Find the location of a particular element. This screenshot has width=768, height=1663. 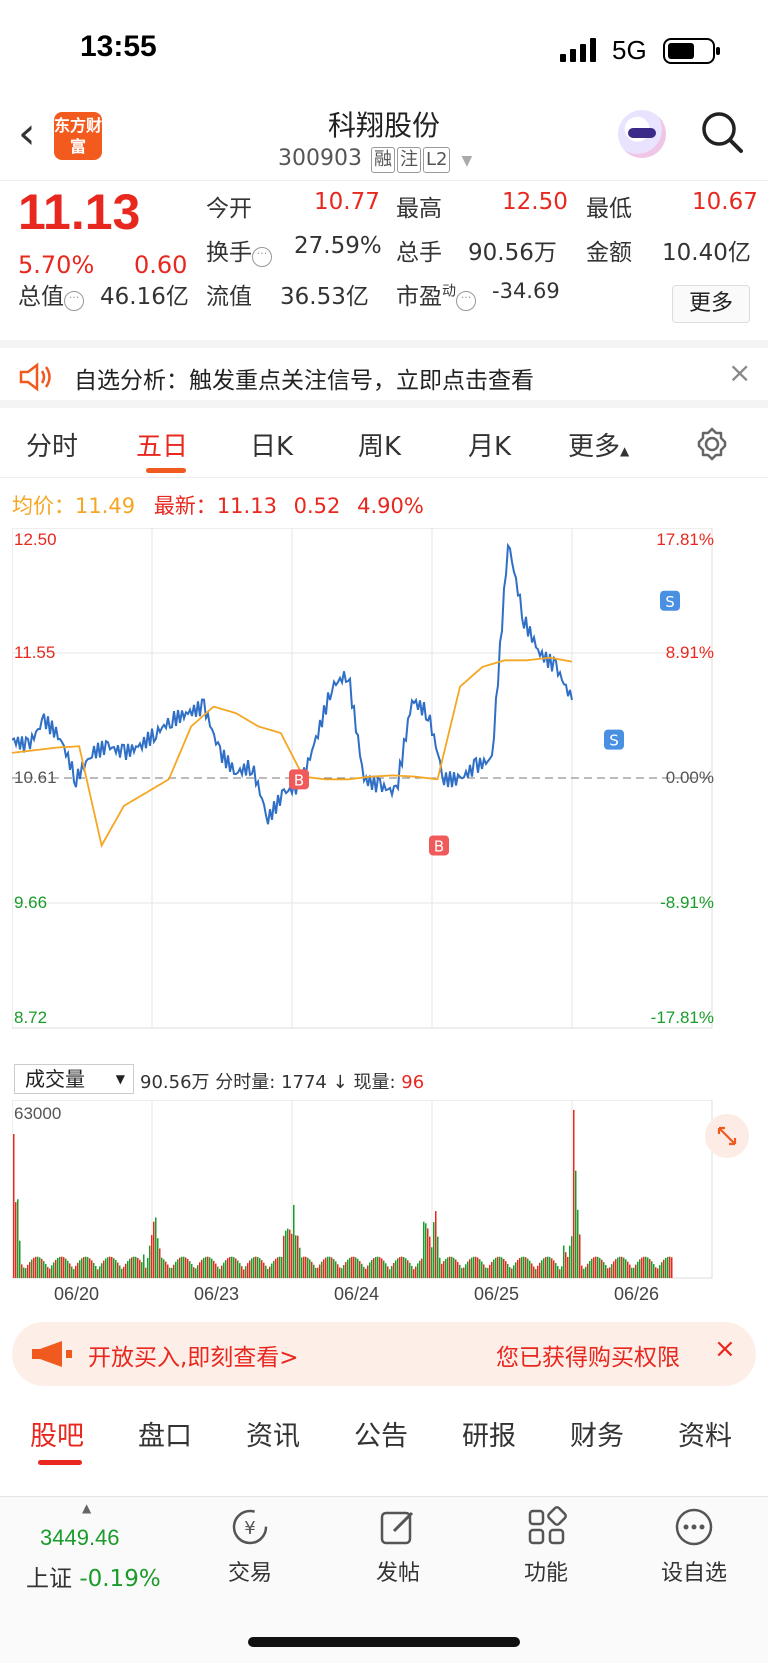

tab-fenshi: 分时 is located at coordinates (52, 444).